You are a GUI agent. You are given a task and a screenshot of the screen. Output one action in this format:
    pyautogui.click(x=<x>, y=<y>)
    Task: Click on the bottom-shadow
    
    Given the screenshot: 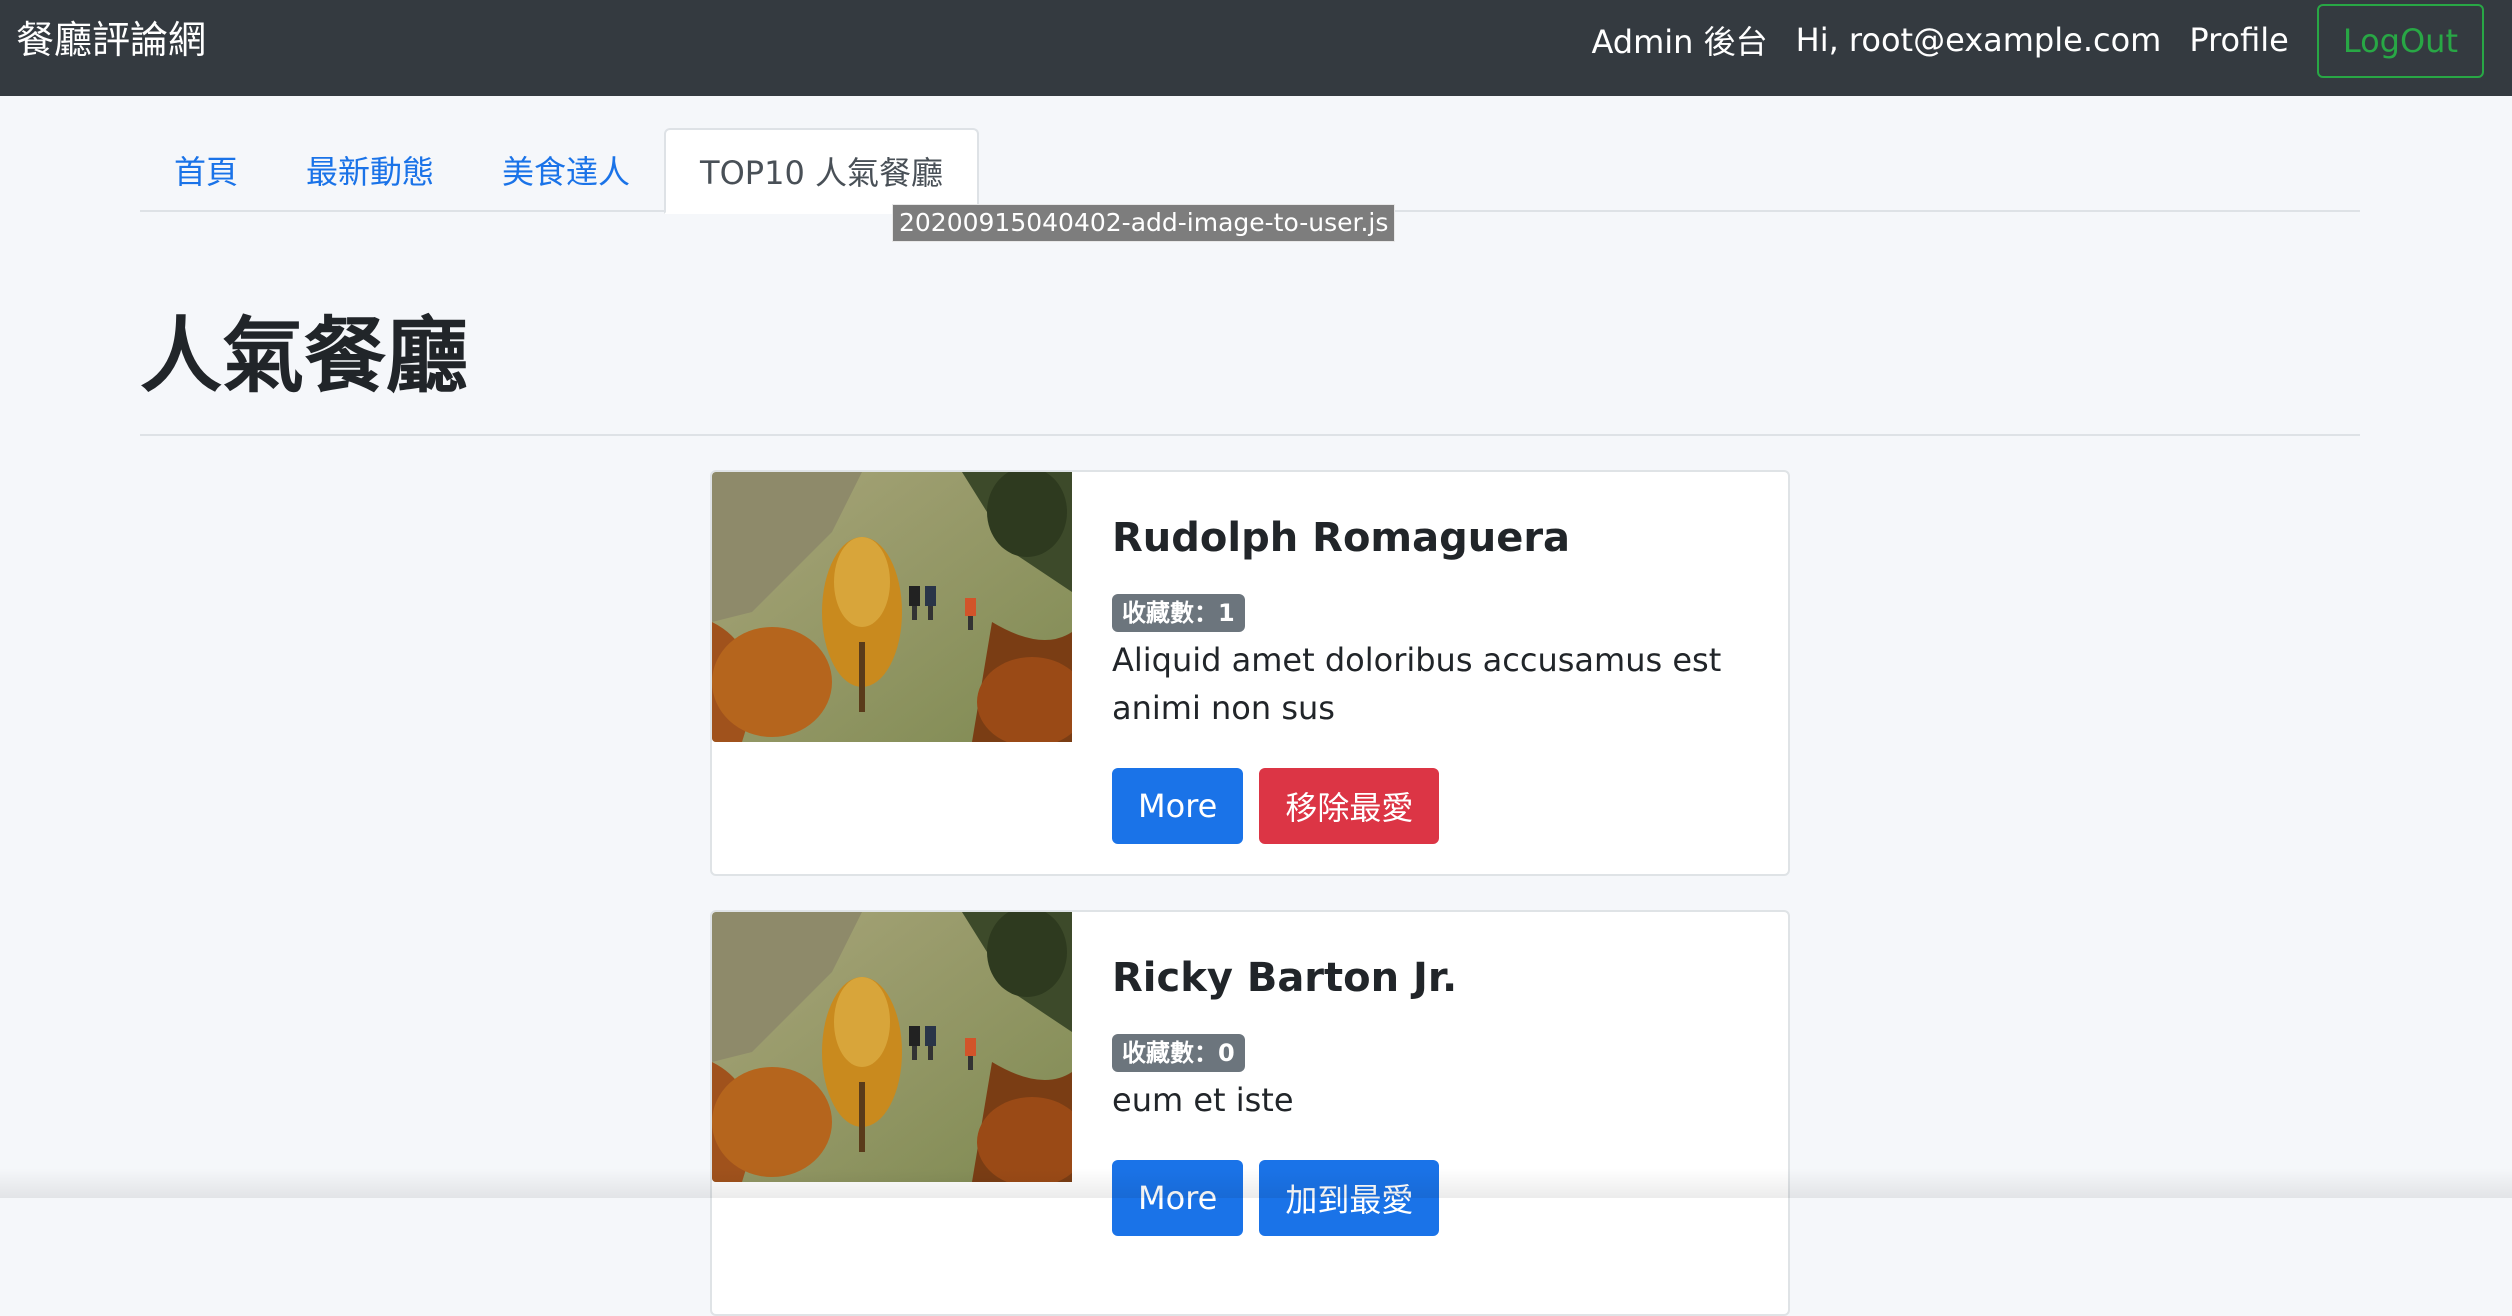 What is the action you would take?
    pyautogui.click(x=1256, y=1183)
    